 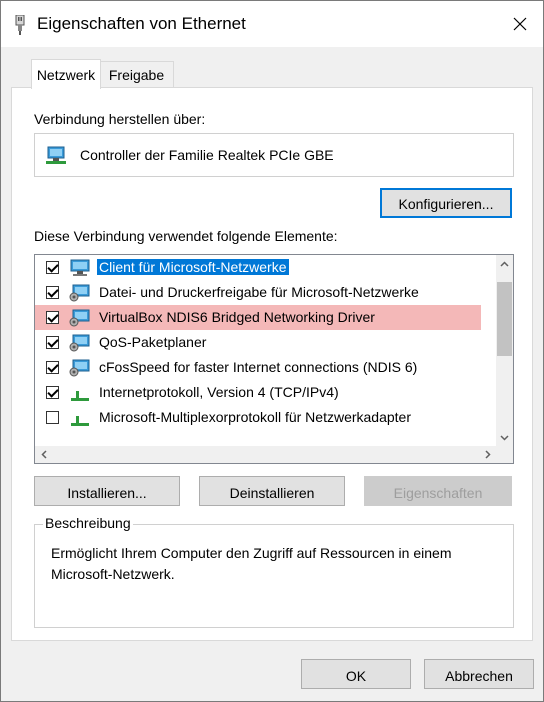 I want to click on properties-button: Eigenschaften, so click(x=438, y=491).